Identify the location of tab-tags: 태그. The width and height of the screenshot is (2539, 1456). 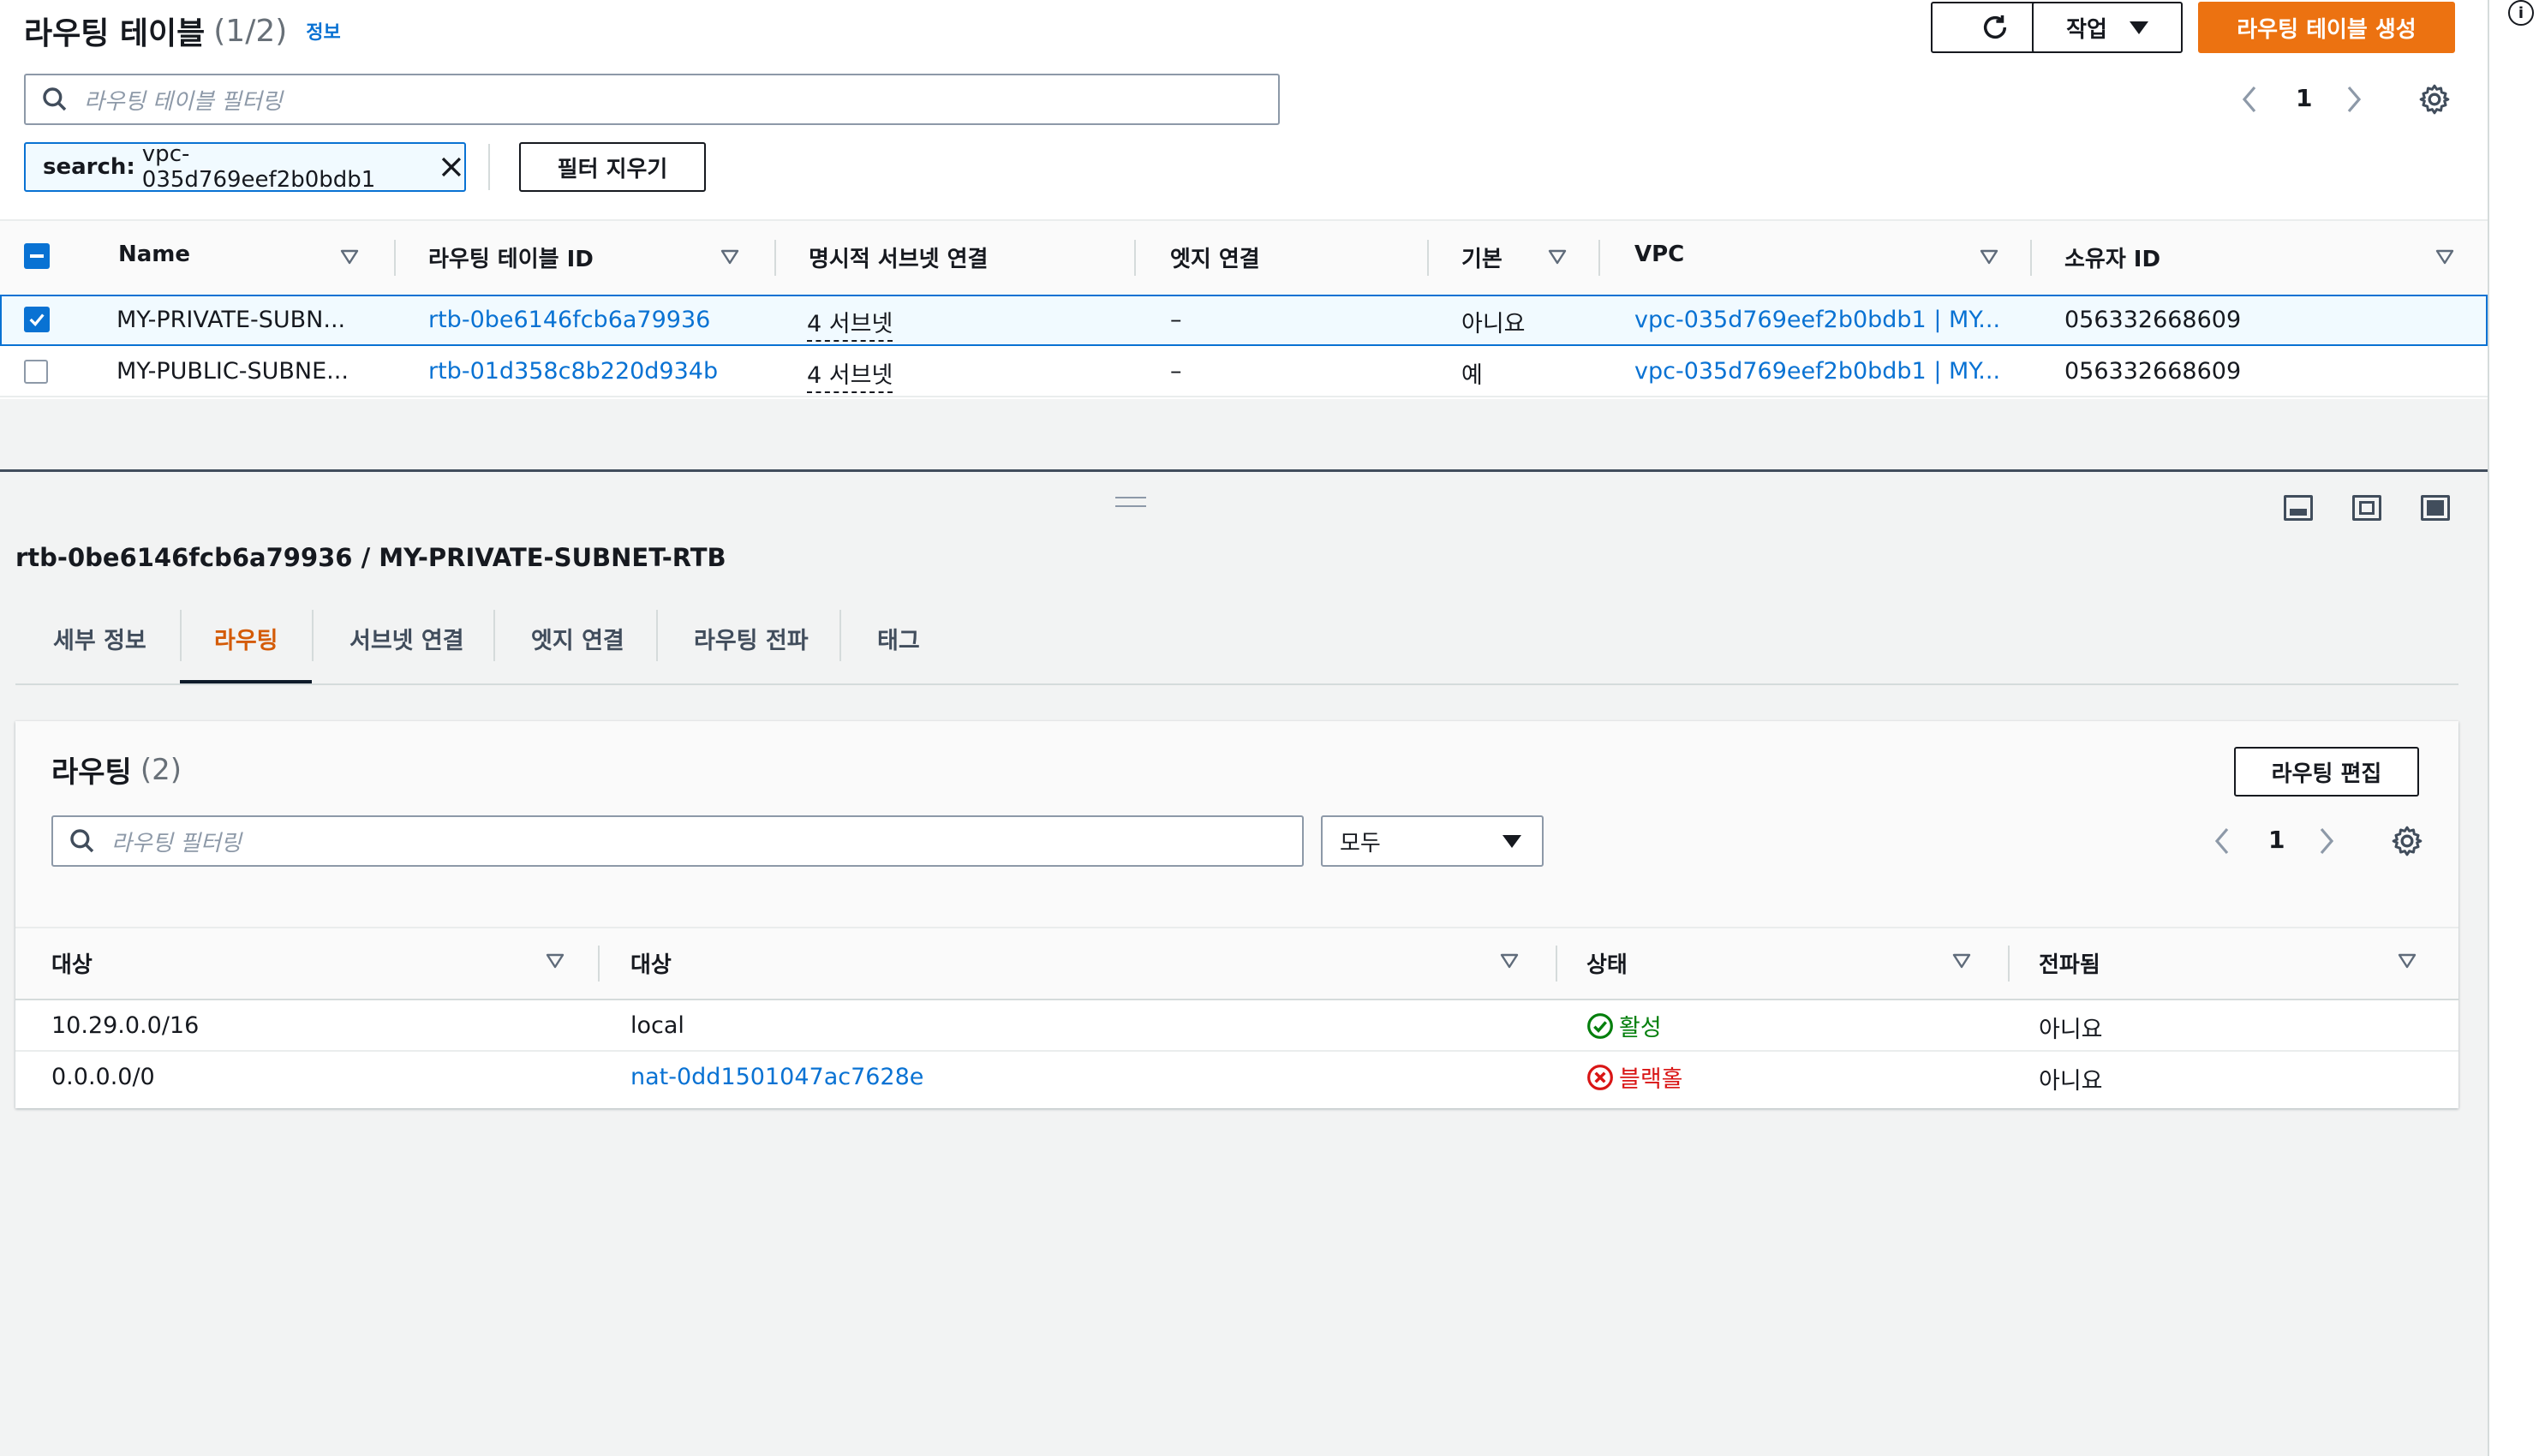
(898, 639).